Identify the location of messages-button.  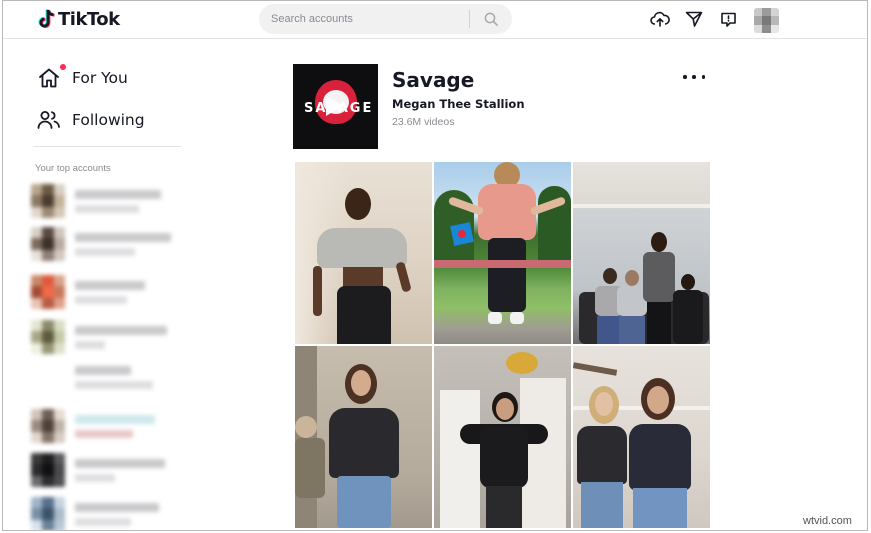
(694, 19).